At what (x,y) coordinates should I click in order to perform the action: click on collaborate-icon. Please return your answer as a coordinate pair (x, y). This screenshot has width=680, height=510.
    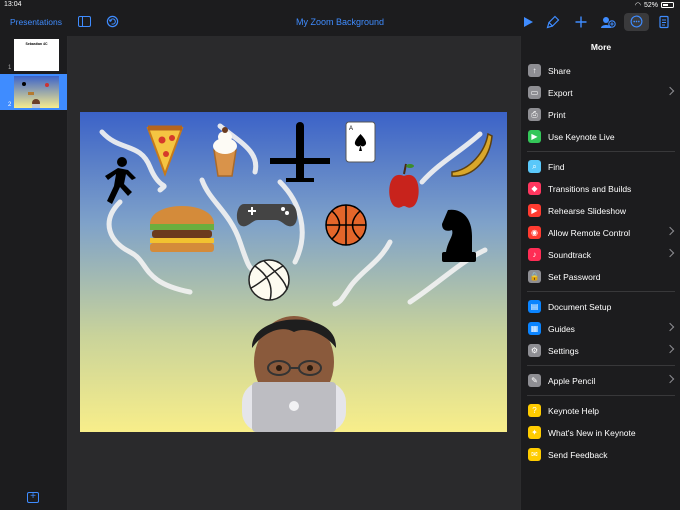
    Looking at the image, I should click on (608, 22).